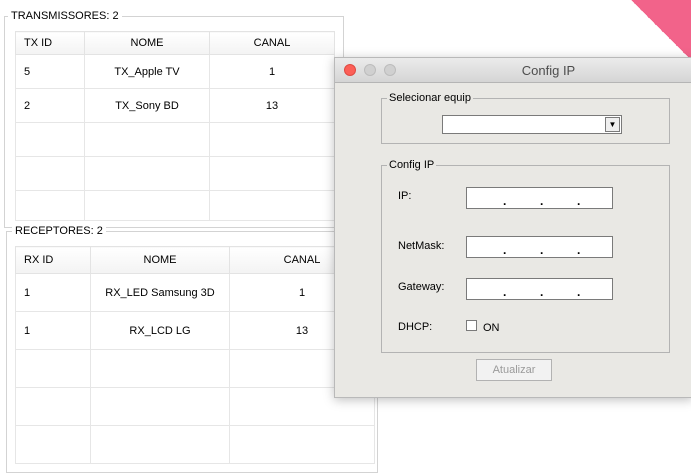  Describe the element at coordinates (160, 292) in the screenshot. I see `cell-name: RX_LED Samsung 3D` at that location.